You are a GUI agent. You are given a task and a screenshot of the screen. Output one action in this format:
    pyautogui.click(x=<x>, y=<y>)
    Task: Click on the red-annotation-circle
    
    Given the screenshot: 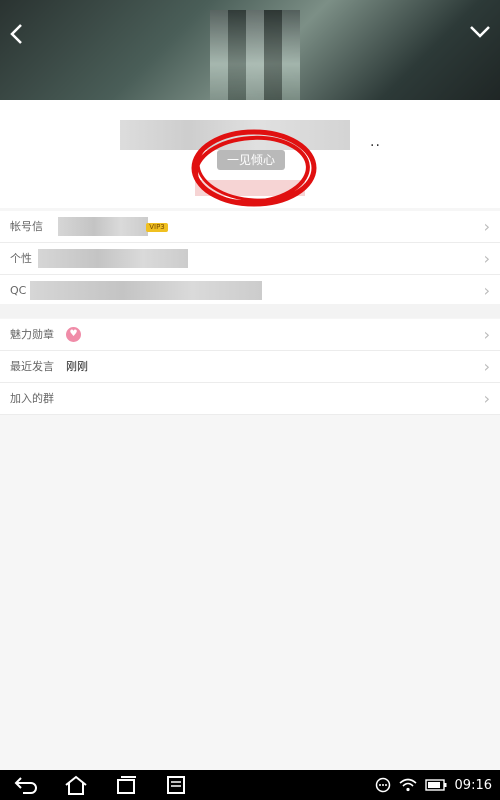 What is the action you would take?
    pyautogui.click(x=254, y=168)
    